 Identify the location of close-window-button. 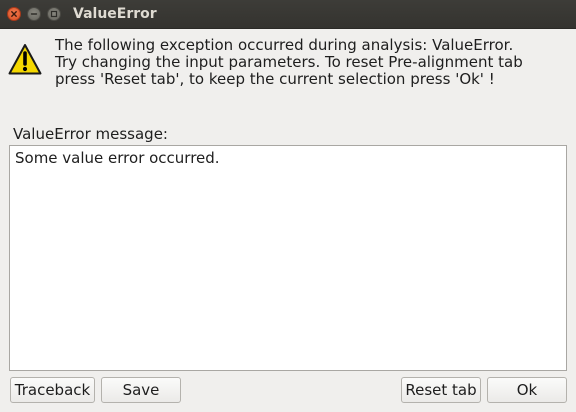
(14, 14).